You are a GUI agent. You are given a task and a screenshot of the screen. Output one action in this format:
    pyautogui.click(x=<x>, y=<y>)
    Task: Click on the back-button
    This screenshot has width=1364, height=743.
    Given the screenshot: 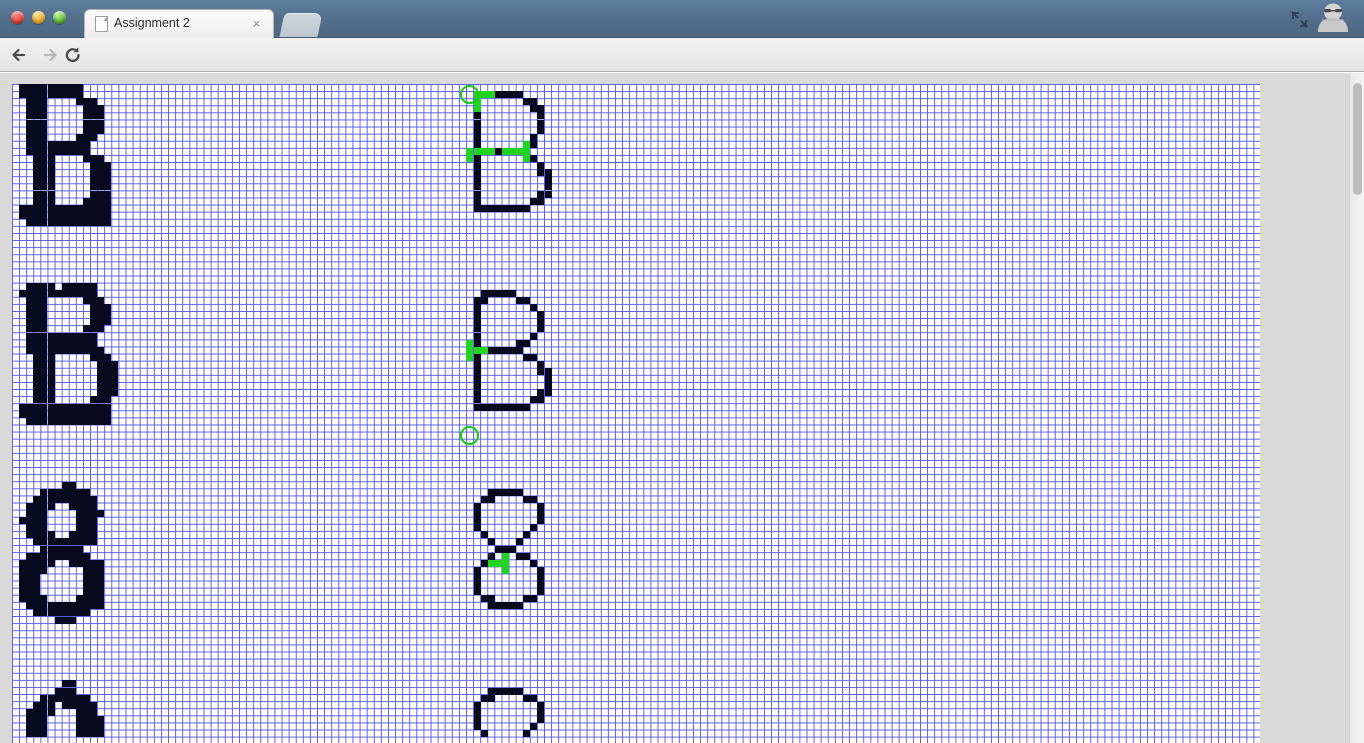 What is the action you would take?
    pyautogui.click(x=19, y=55)
    